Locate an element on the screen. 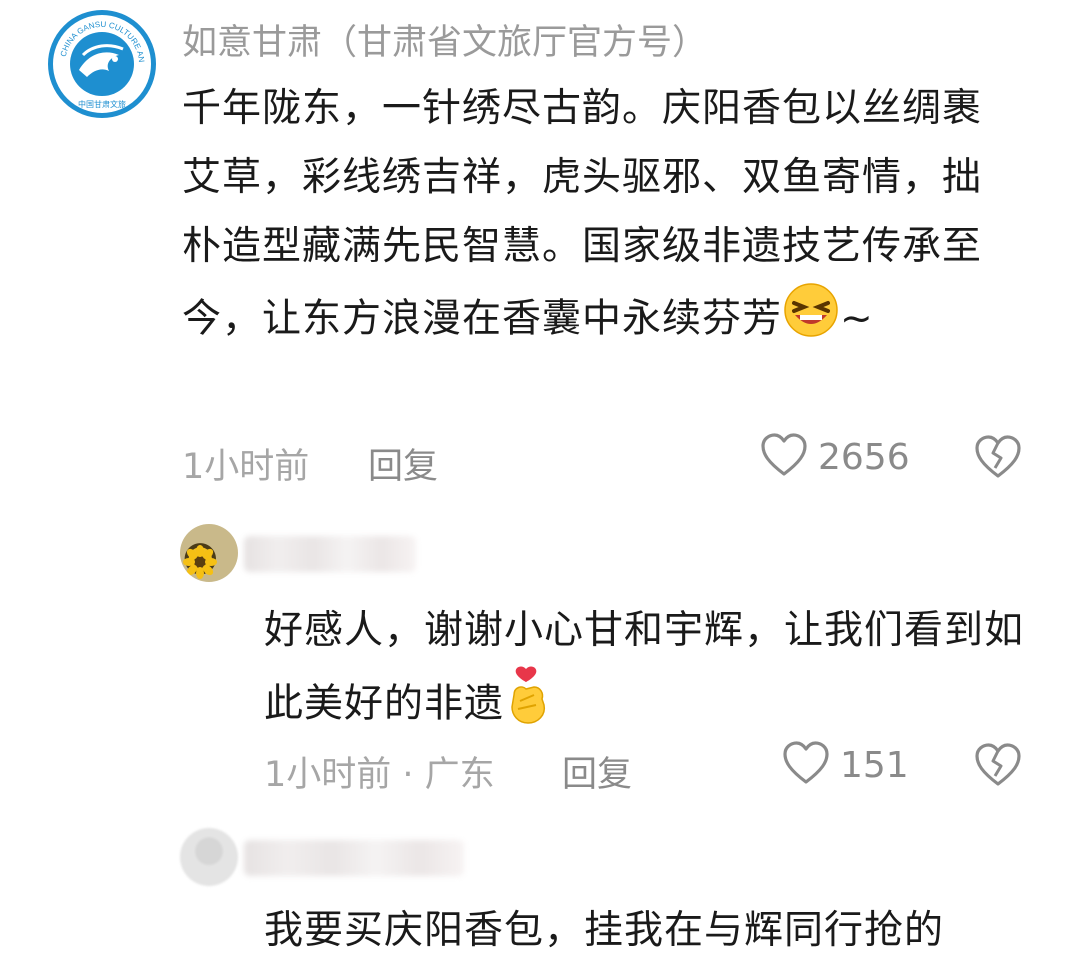 Image resolution: width=1080 pixels, height=965 pixels. like-count: 151 is located at coordinates (874, 765).